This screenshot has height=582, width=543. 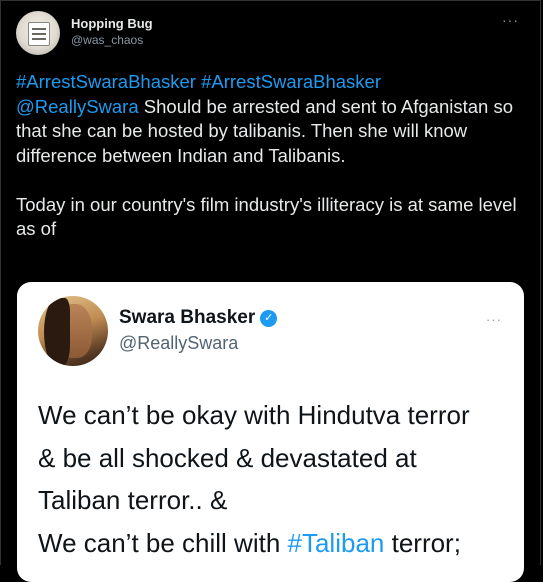 I want to click on mug-avatar-icon, so click(x=39, y=34).